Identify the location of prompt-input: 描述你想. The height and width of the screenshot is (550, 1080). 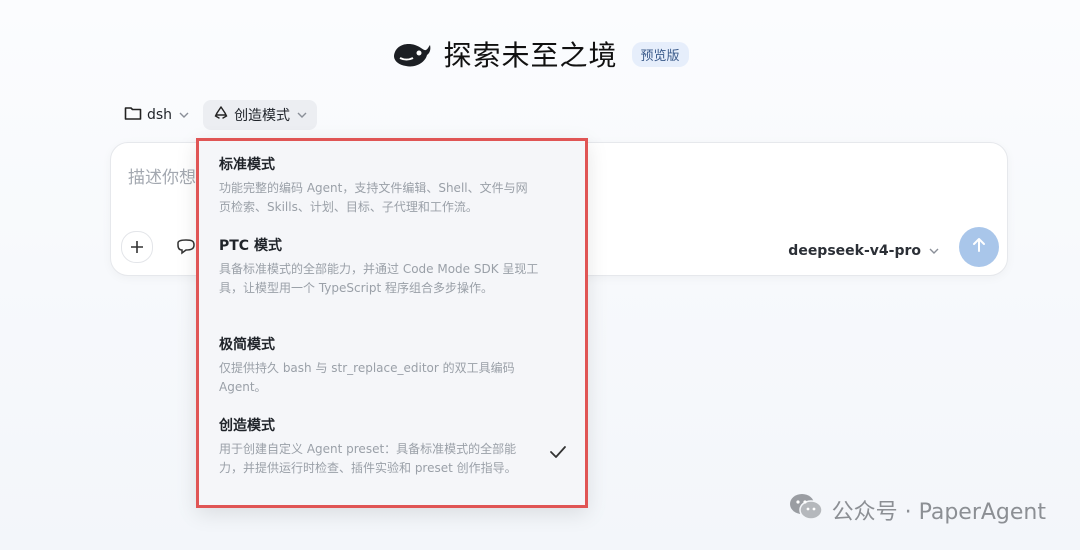
(162, 175).